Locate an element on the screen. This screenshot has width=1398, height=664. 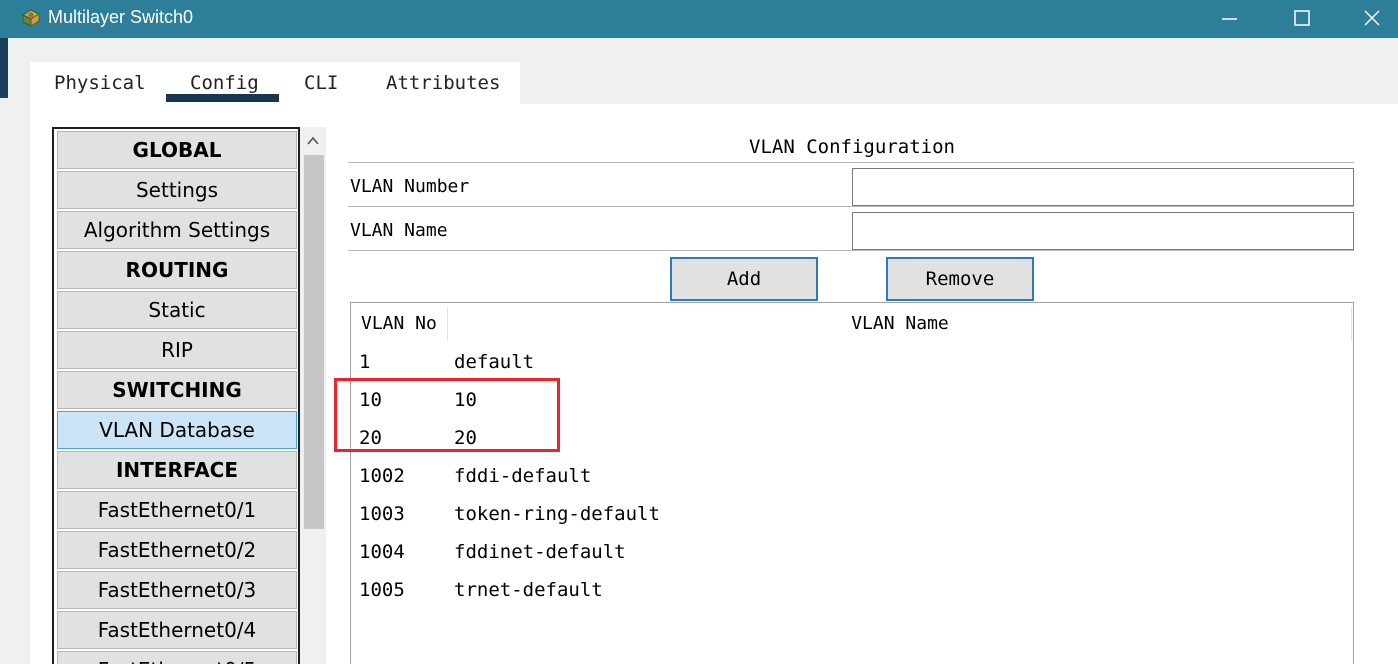
app-switch-icon is located at coordinates (31, 18).